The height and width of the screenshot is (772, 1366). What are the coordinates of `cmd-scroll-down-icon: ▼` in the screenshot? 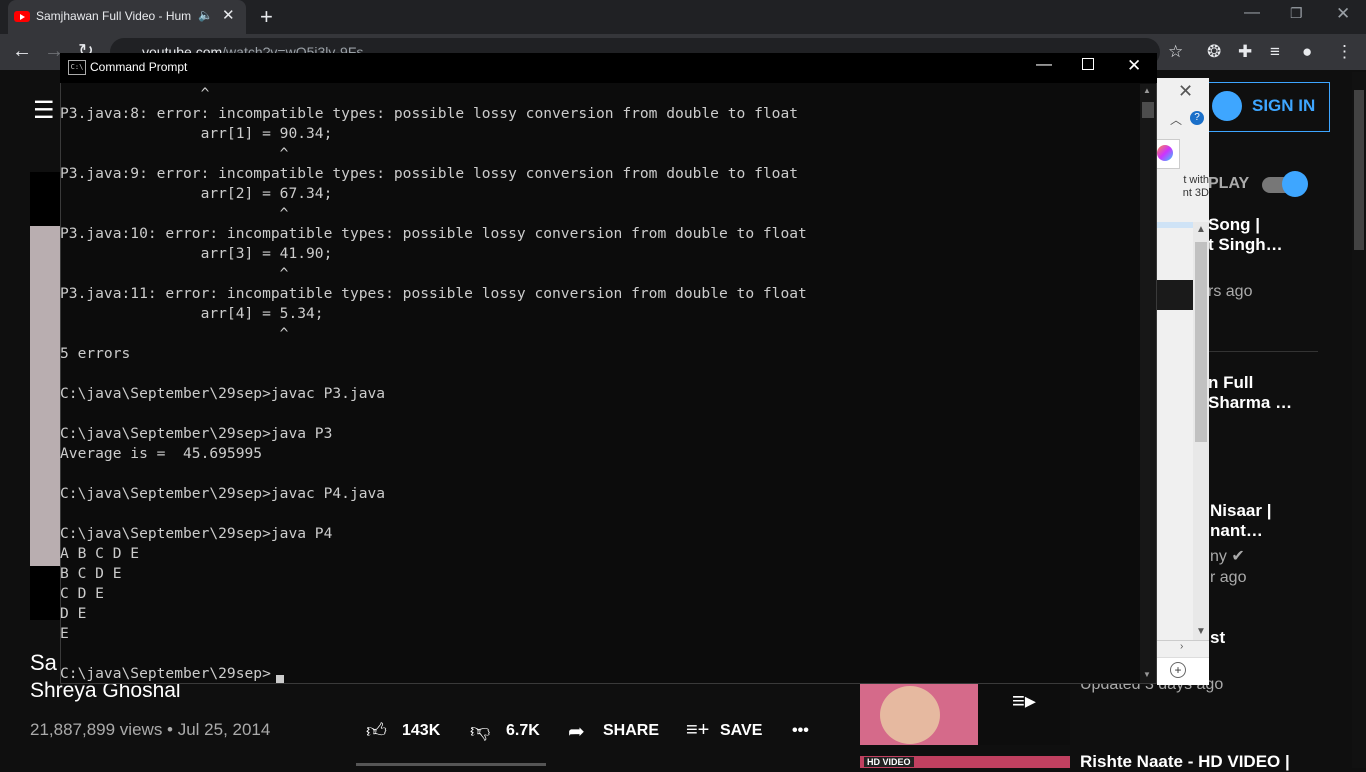 It's located at (1147, 674).